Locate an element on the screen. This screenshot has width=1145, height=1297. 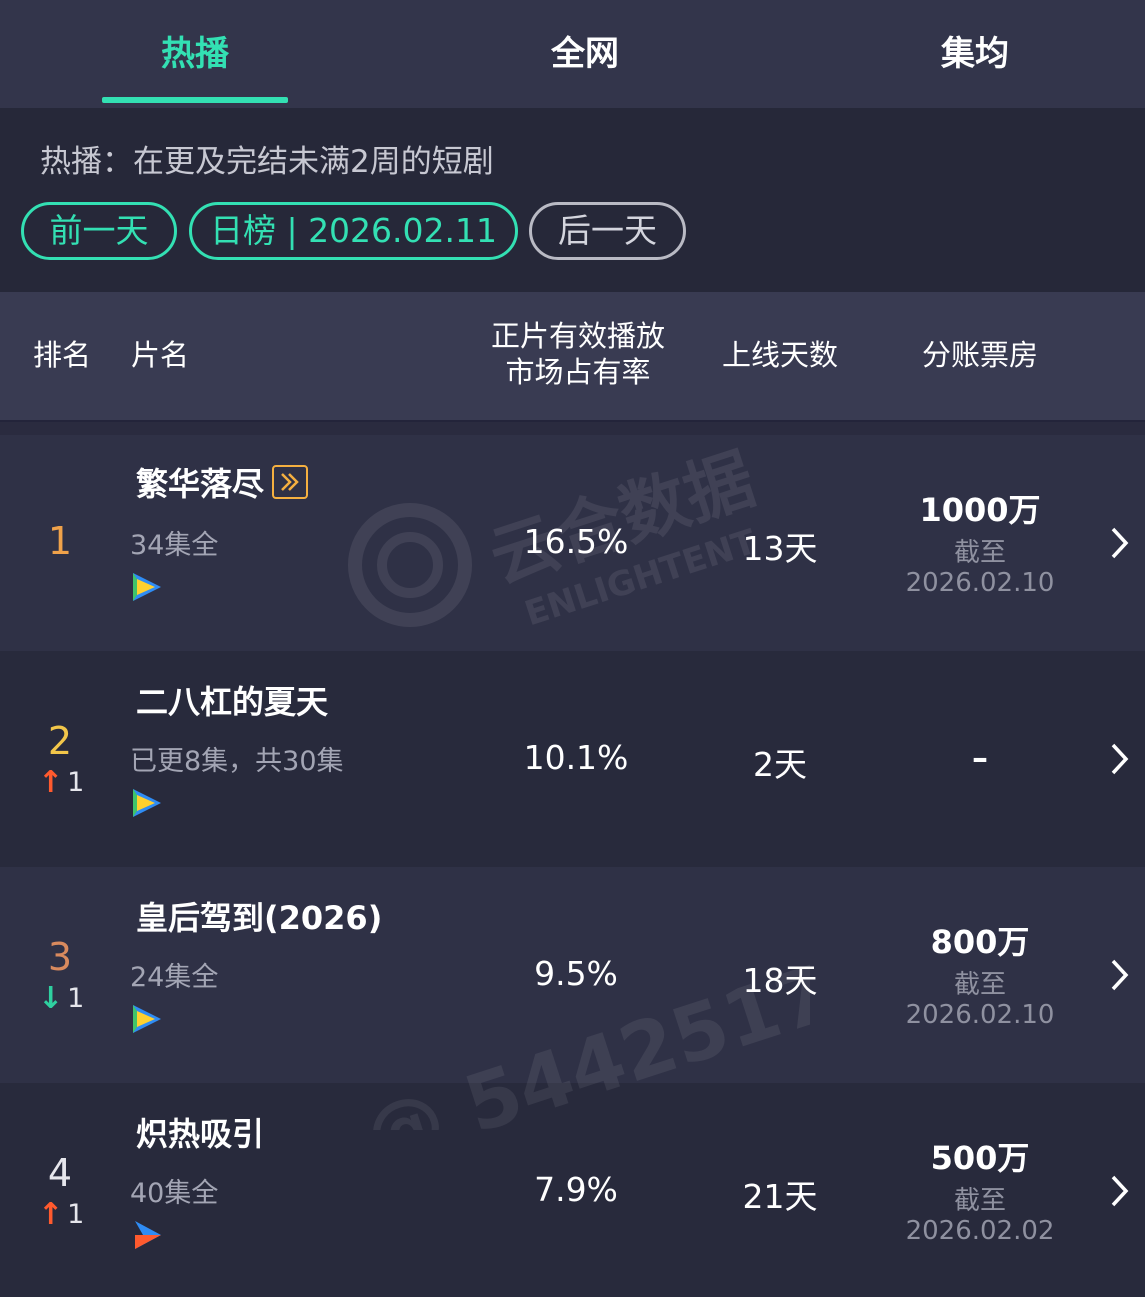
episode-info: 已更8集，共30集 is located at coordinates (237, 761).